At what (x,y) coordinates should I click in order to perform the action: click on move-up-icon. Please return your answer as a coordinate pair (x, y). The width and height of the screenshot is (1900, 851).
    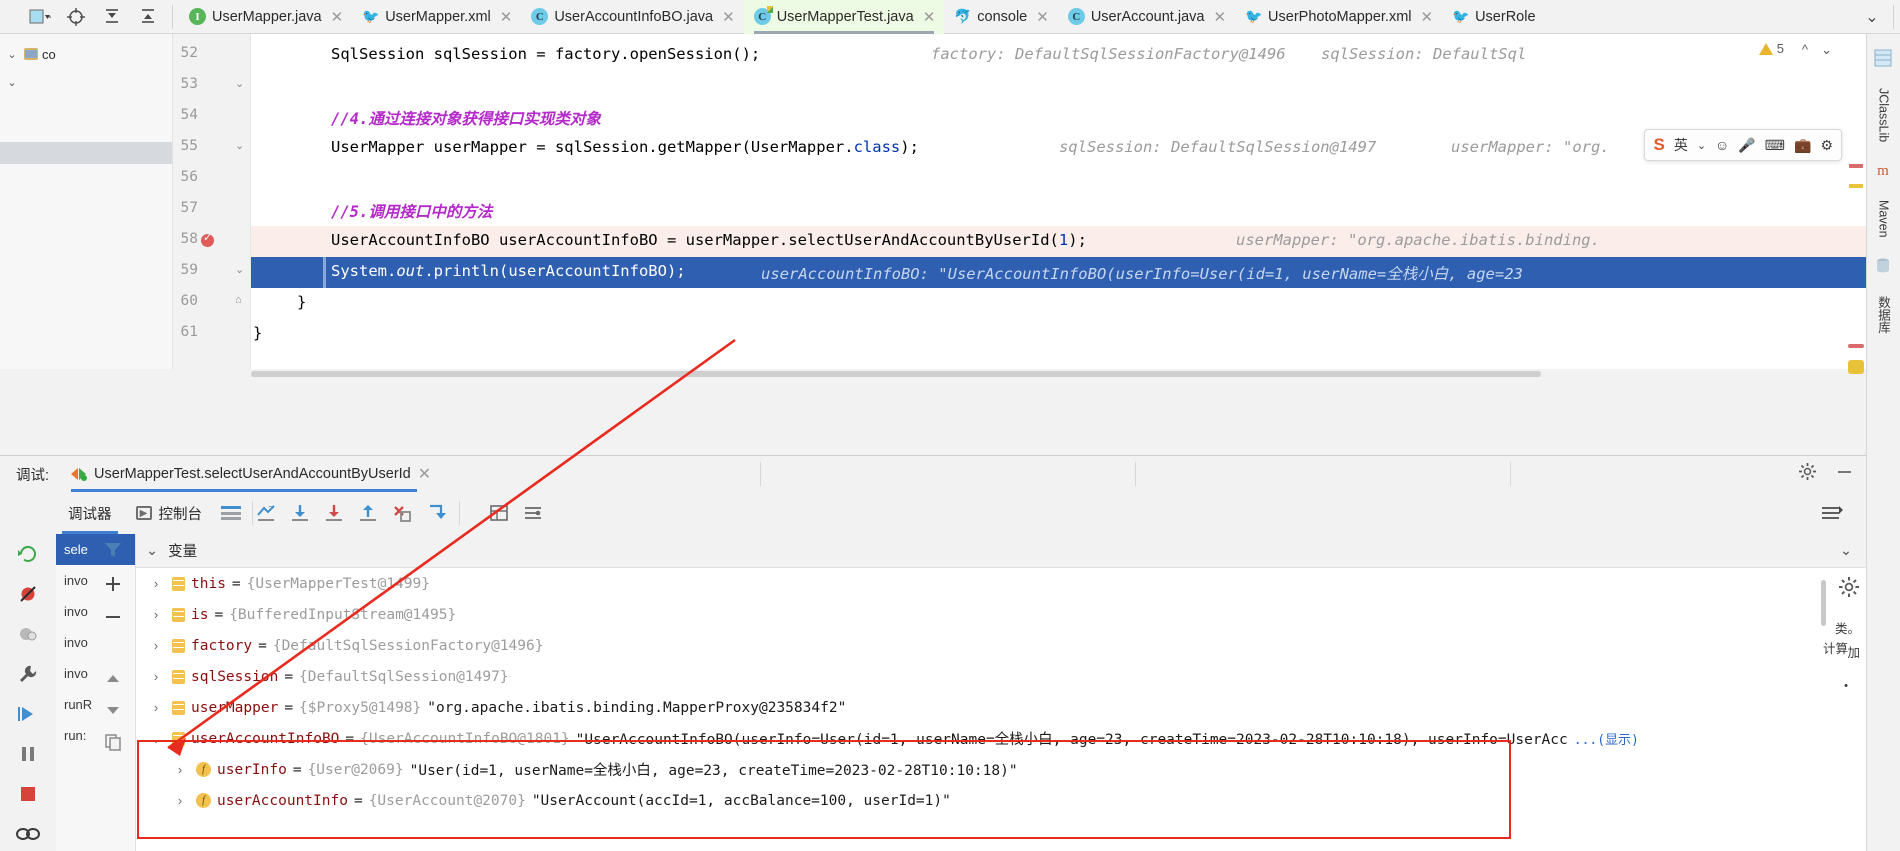
    Looking at the image, I should click on (113, 681).